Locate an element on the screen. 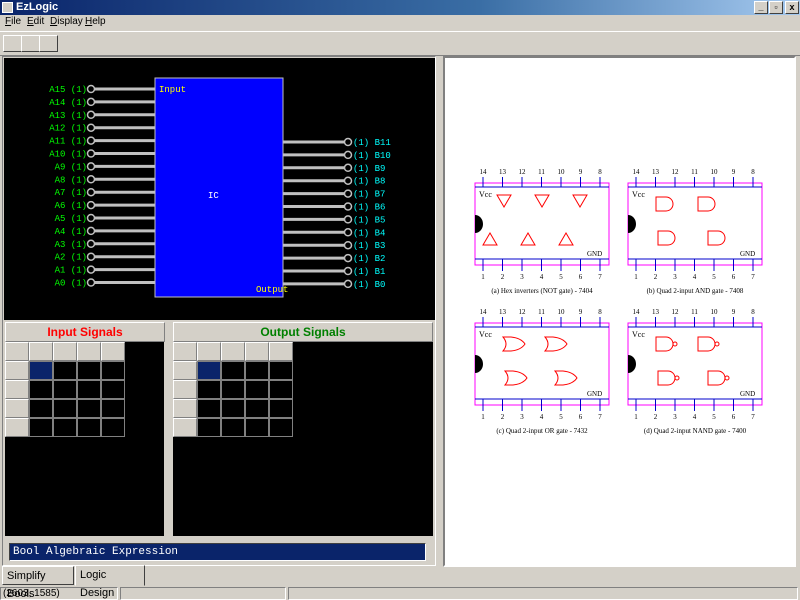 The height and width of the screenshot is (600, 800). menu-bar is located at coordinates (400, 23).